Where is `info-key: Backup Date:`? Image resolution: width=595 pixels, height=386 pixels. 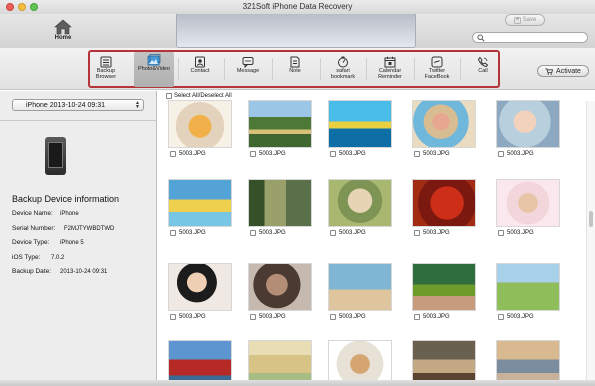
info-key: Backup Date: is located at coordinates (32, 271).